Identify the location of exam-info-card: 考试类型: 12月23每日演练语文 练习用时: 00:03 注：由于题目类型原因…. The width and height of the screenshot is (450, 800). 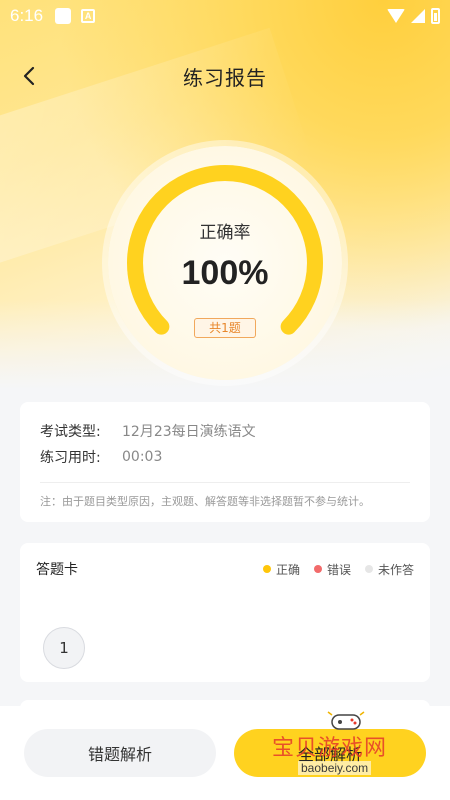
(225, 462).